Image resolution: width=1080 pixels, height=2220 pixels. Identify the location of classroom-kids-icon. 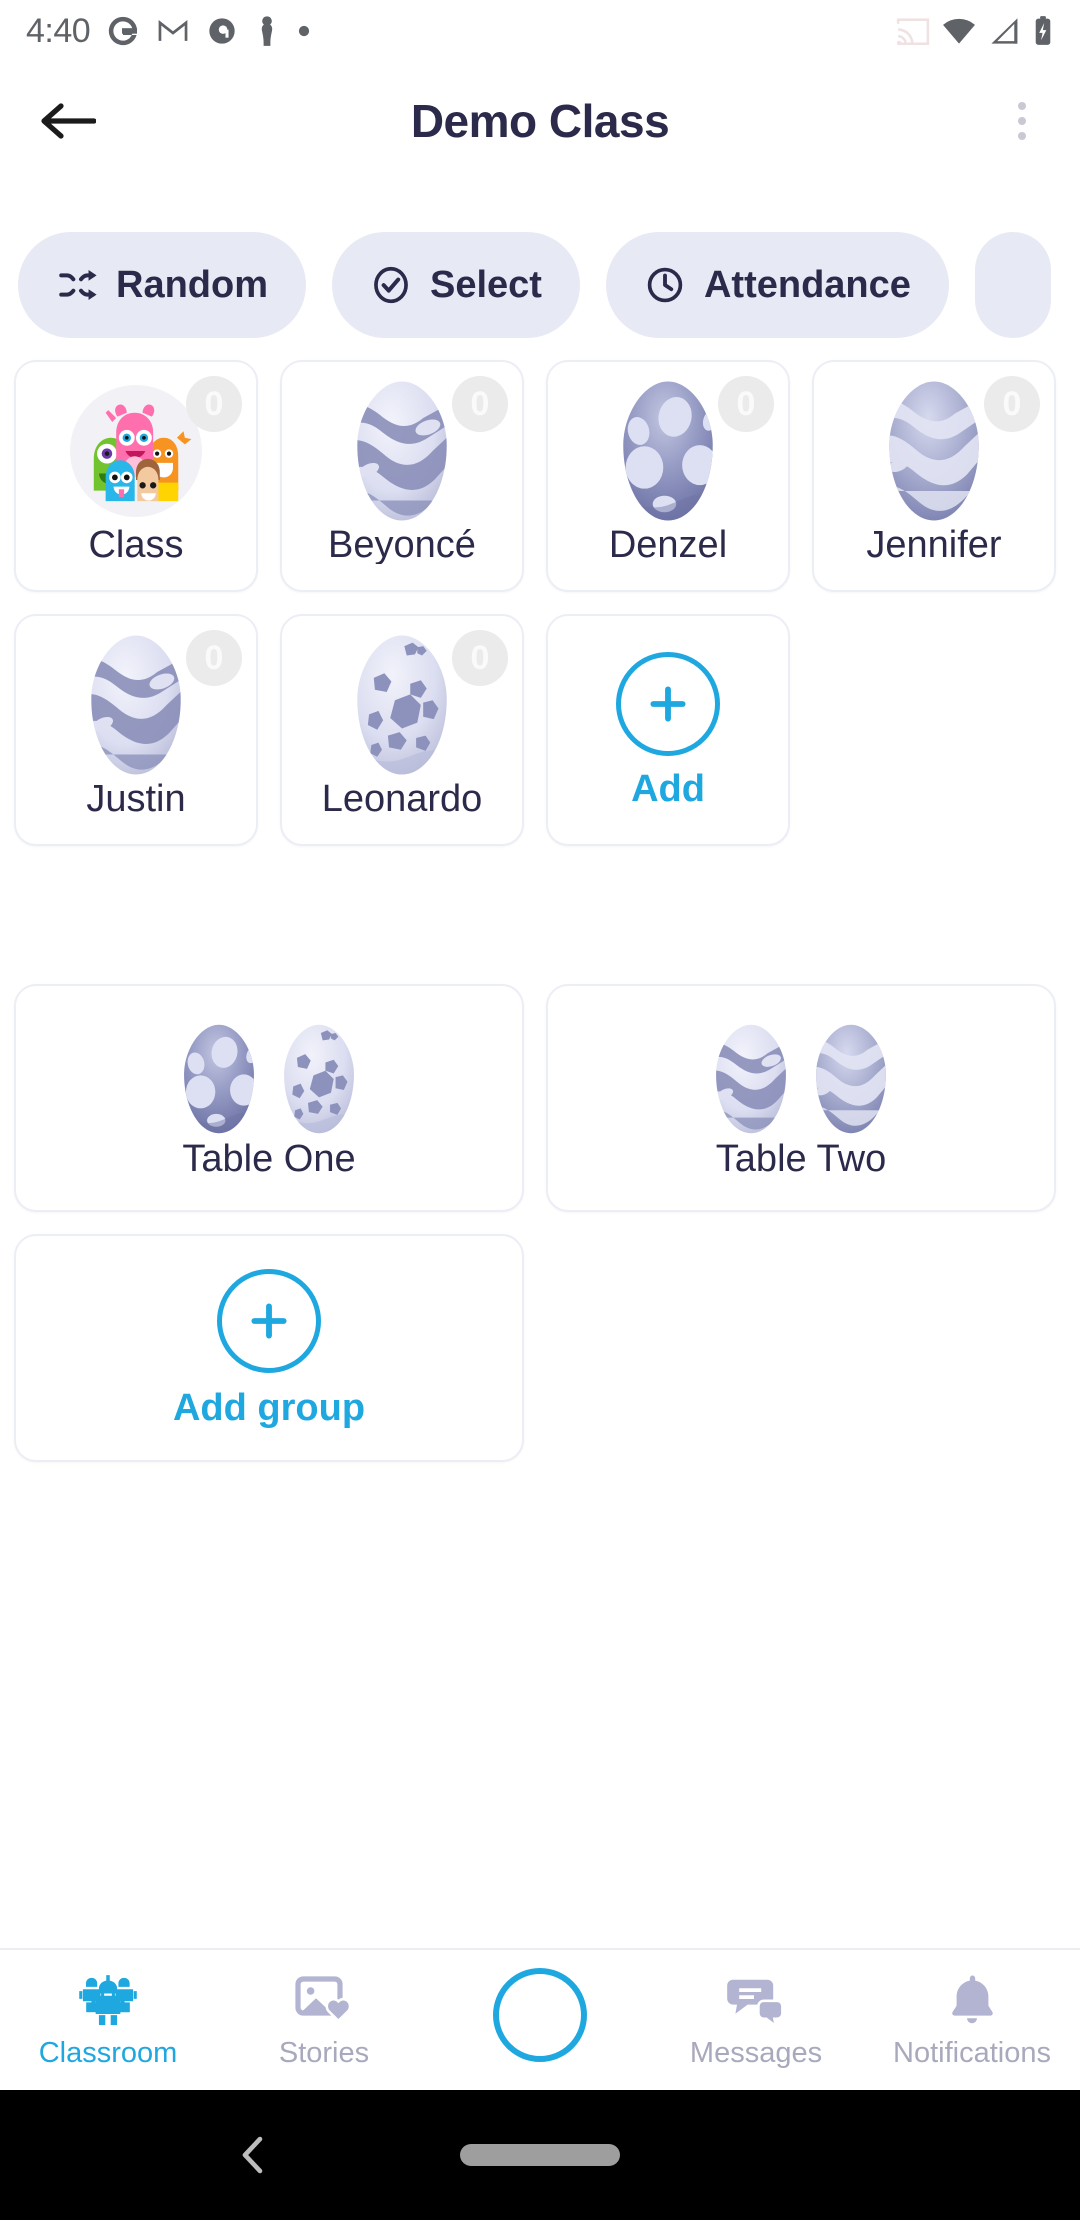
(108, 1999).